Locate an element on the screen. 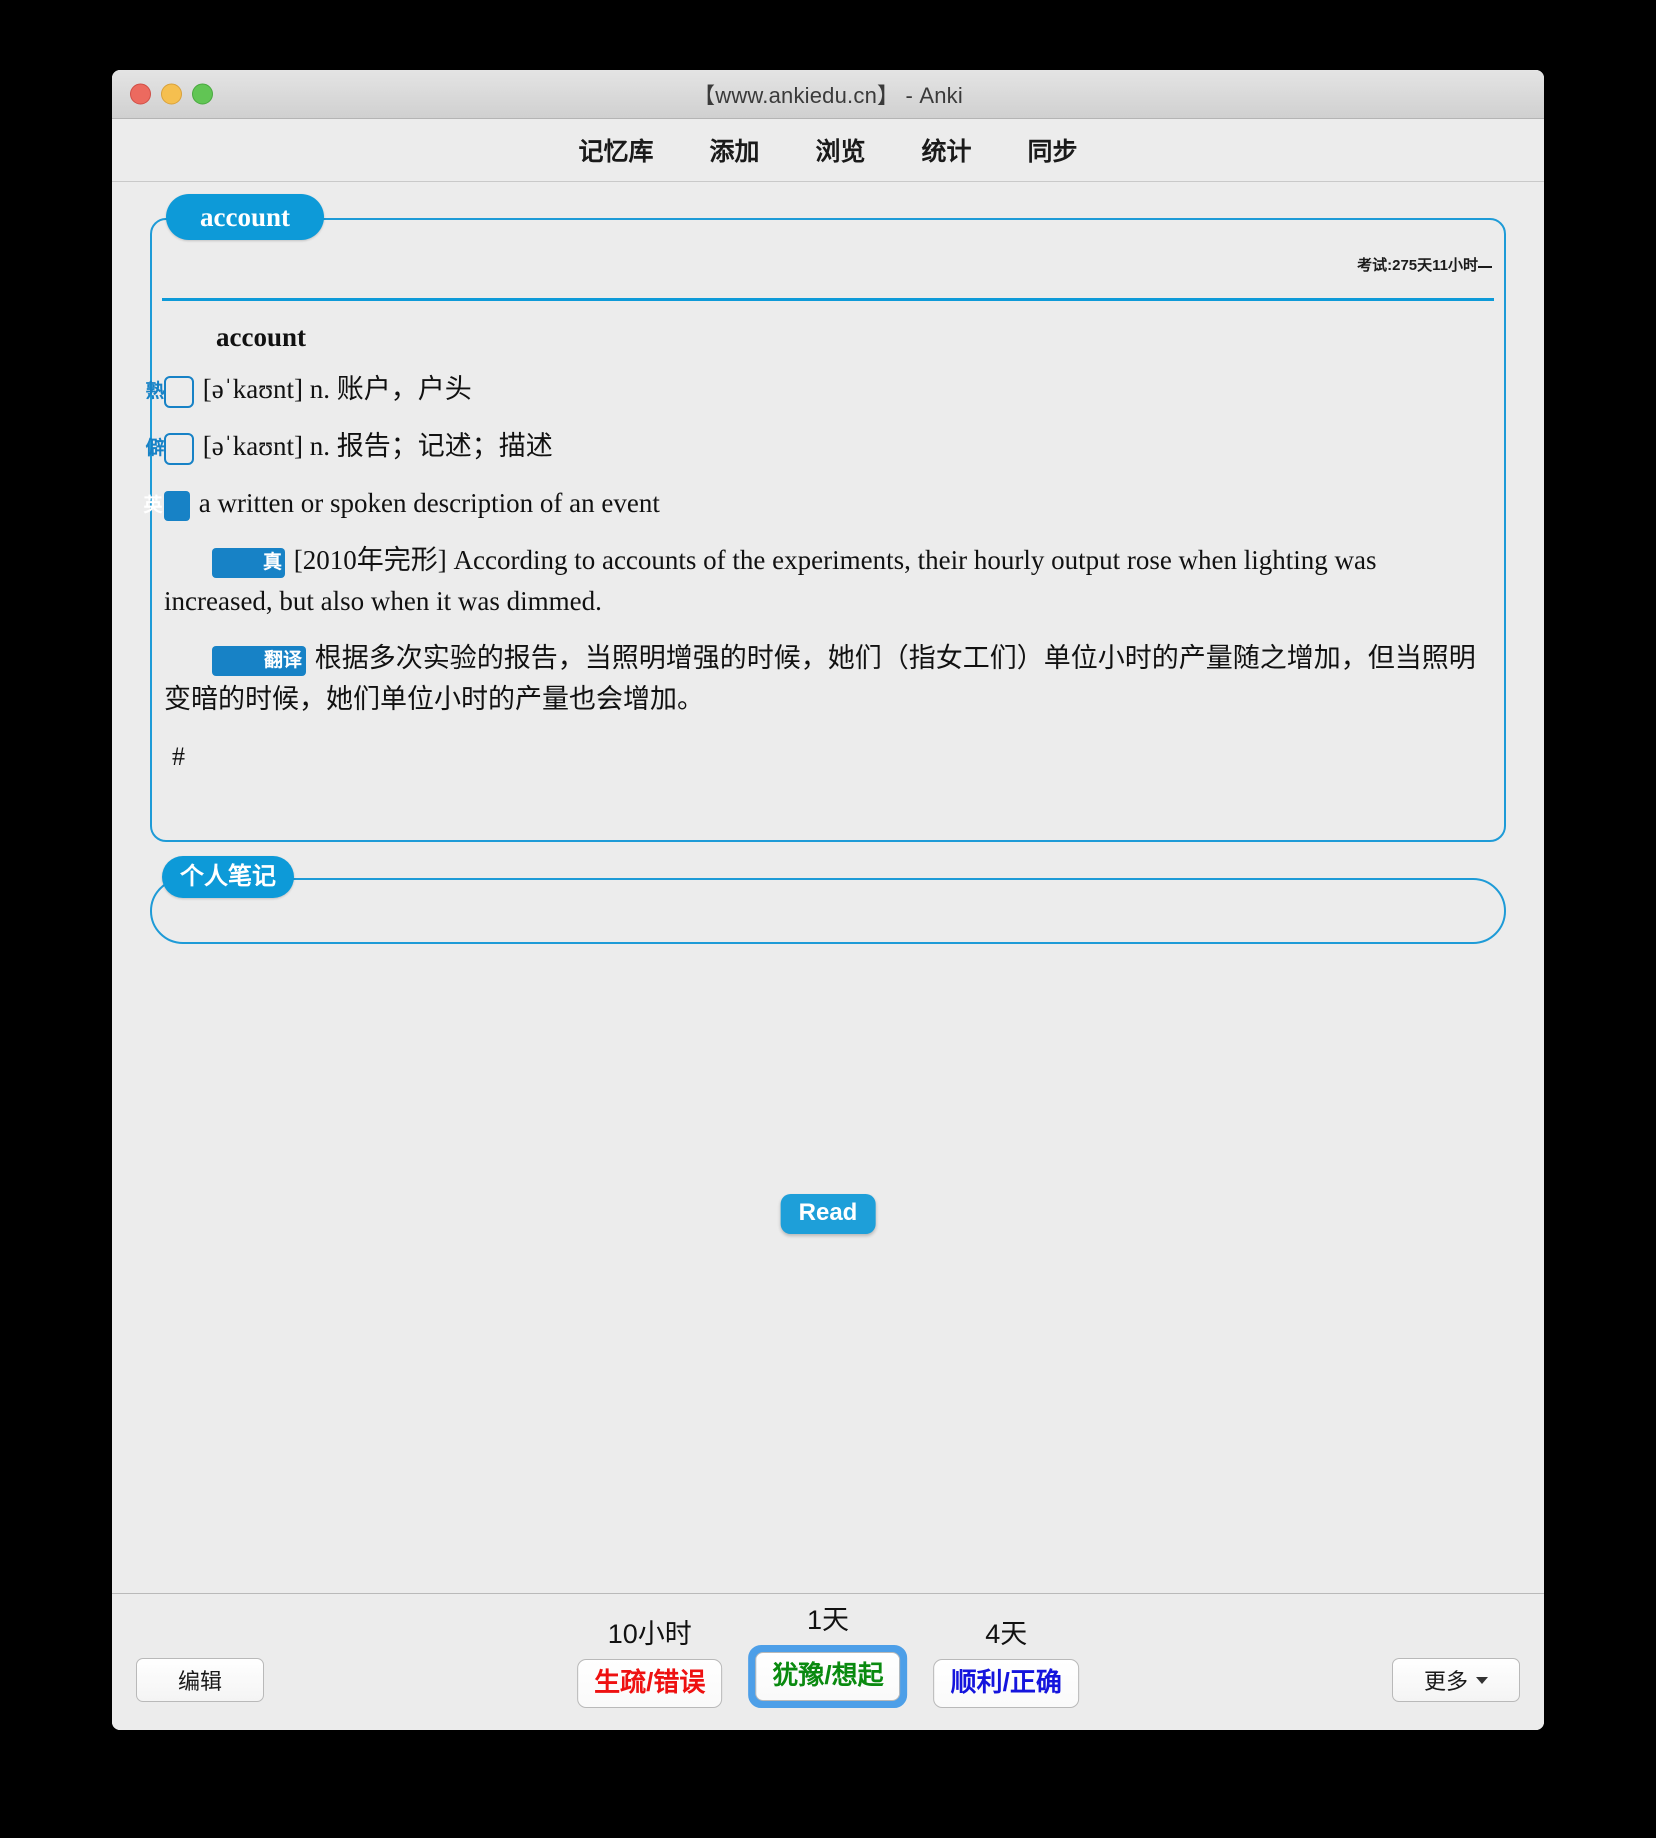 The width and height of the screenshot is (1656, 1838). answer-column-hard: 1天 犹豫/想起 is located at coordinates (828, 1653).